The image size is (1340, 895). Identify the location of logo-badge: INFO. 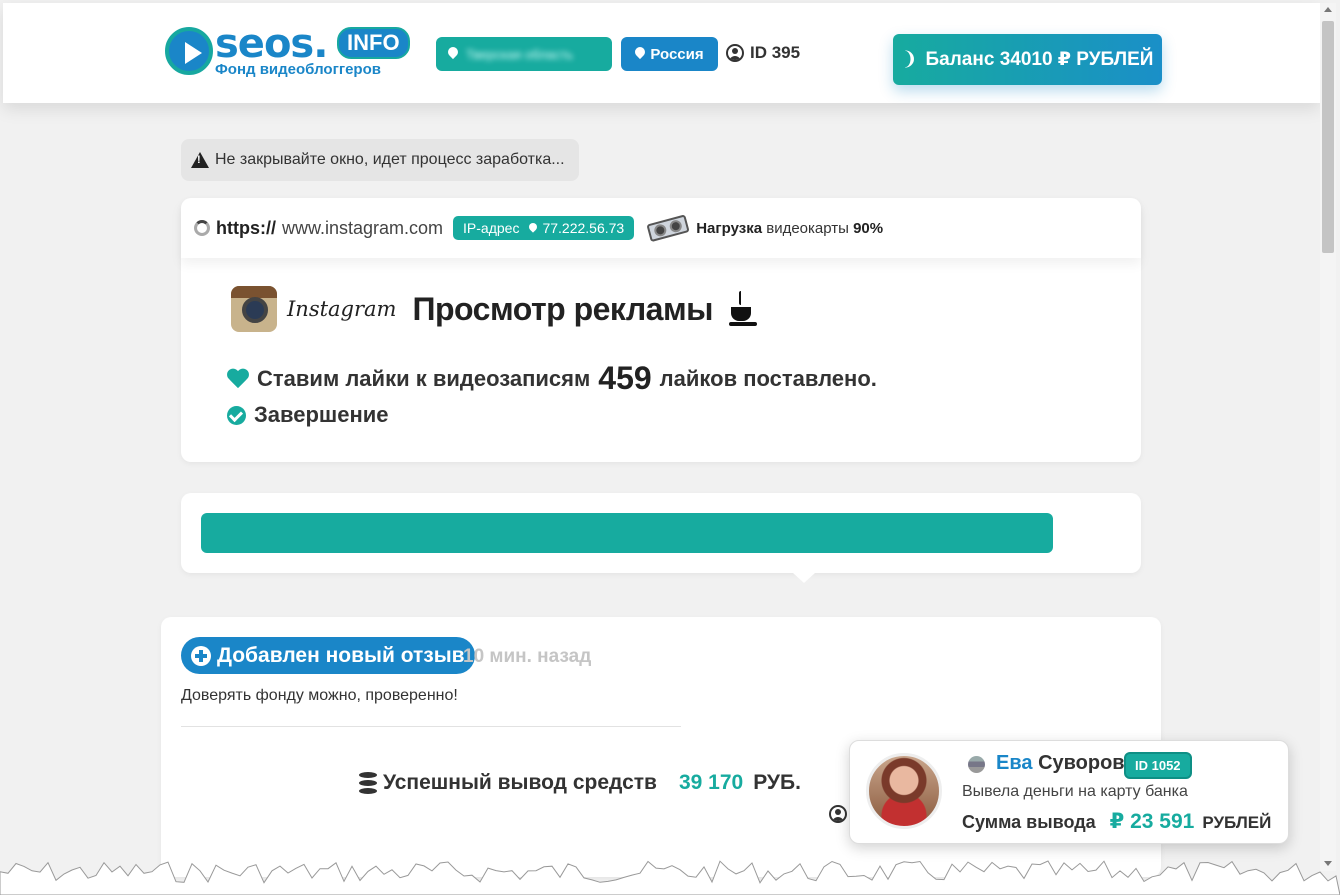
(373, 43).